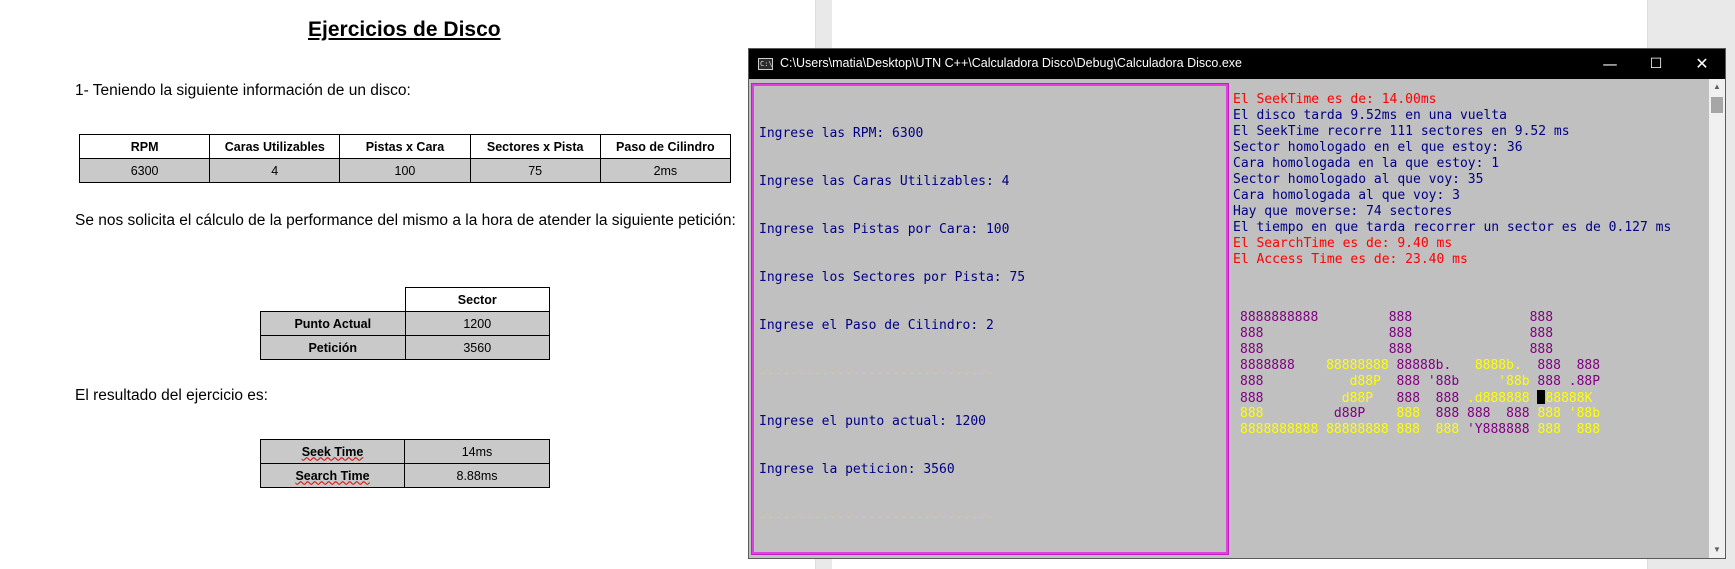 Image resolution: width=1735 pixels, height=569 pixels. I want to click on scroll-thumb, so click(1717, 105).